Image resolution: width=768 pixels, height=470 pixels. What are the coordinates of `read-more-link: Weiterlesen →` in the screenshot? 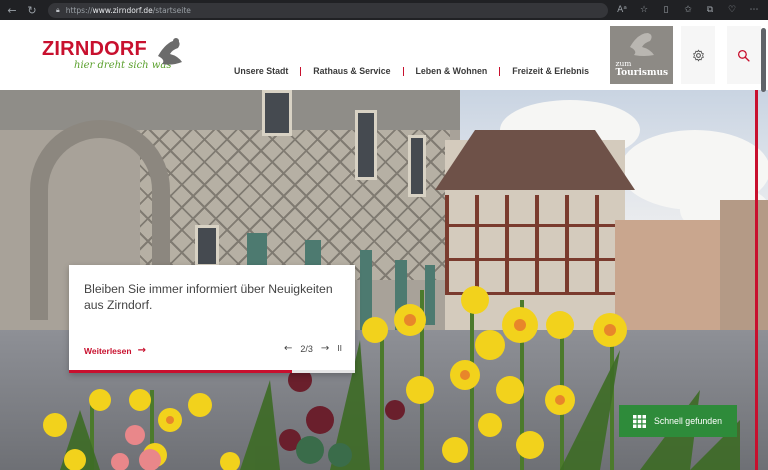 It's located at (115, 350).